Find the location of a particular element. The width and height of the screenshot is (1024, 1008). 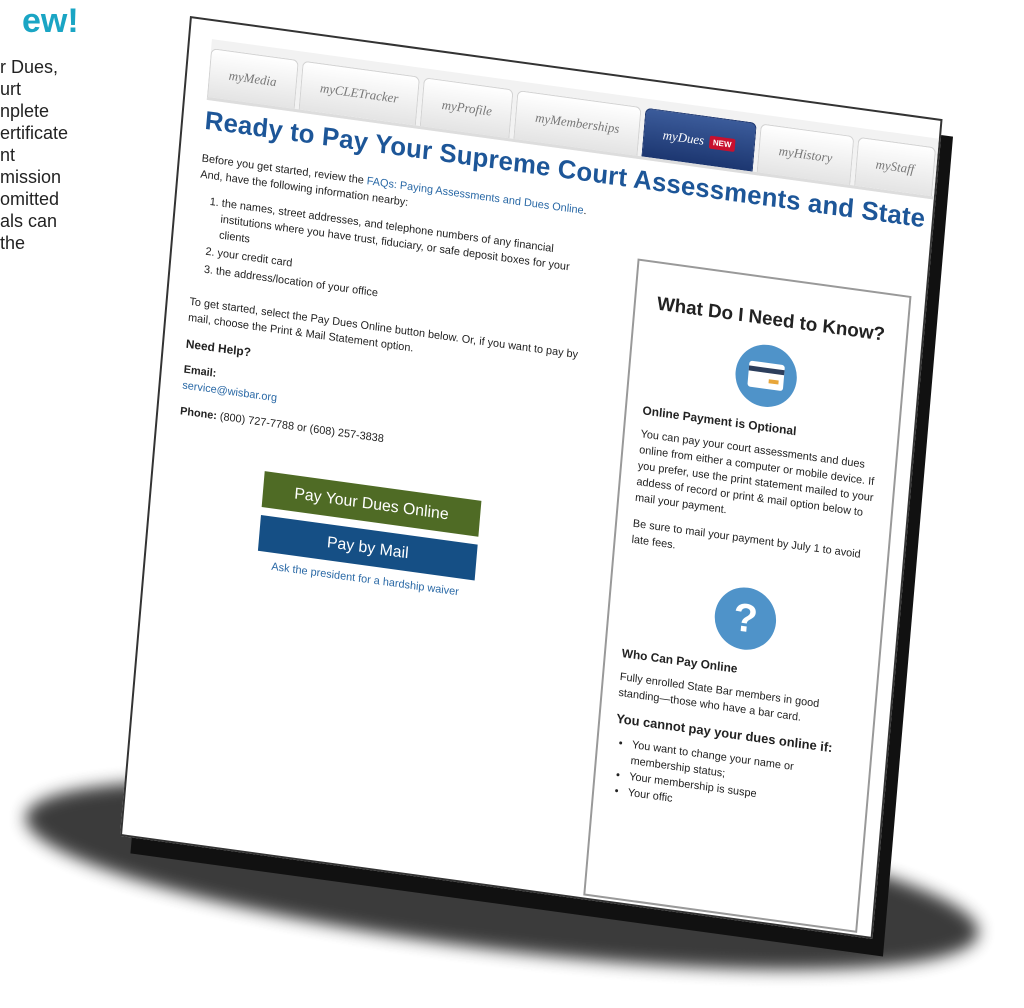

question-mark-icon: ? is located at coordinates (745, 618).